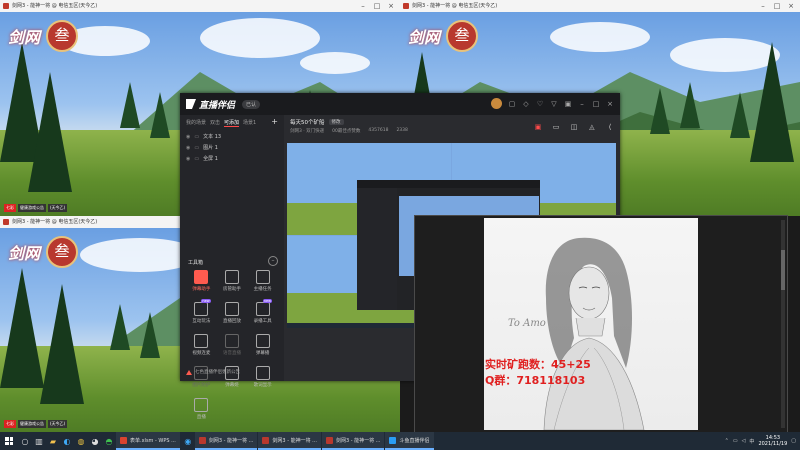  I want to click on scrollbar, so click(783, 324).